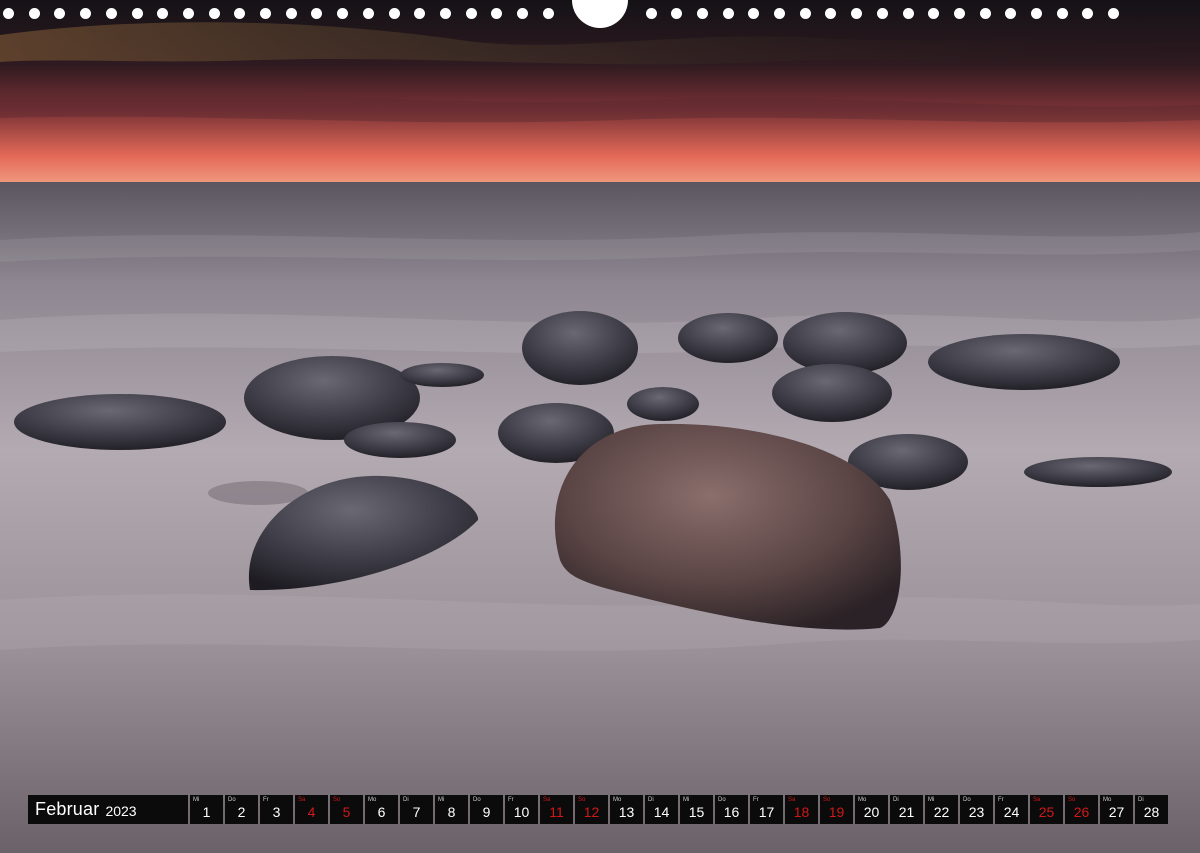  I want to click on day-cell: Sa 4, so click(311, 809).